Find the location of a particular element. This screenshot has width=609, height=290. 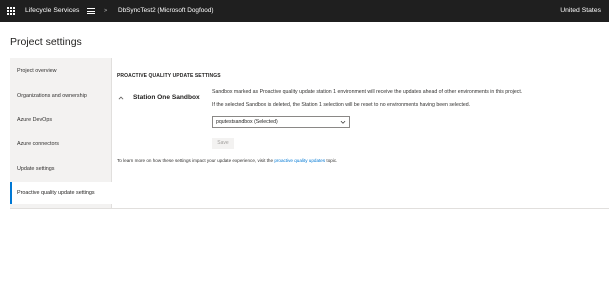

section-header: PROACTIVE QUALITY UPDATE SETTINGS is located at coordinates (169, 76).